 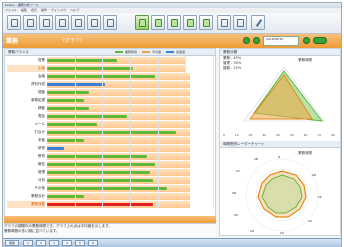 I want to click on tool-new-button, so click(x=14, y=22).